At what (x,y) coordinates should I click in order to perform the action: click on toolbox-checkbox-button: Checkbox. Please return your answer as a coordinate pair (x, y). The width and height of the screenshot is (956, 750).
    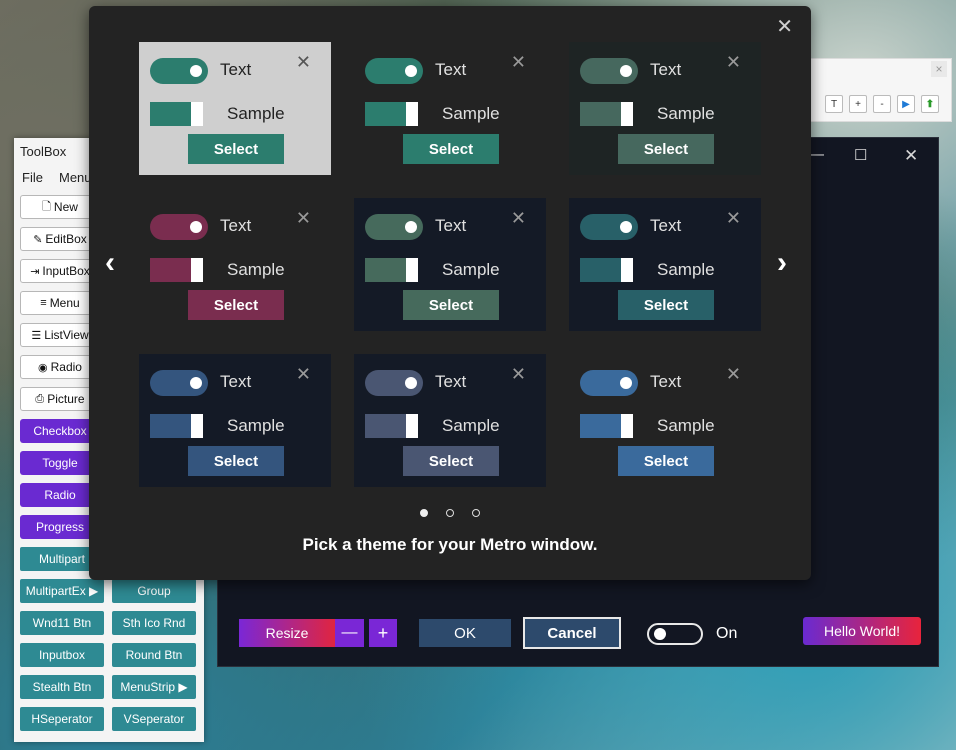
    Looking at the image, I should click on (60, 431).